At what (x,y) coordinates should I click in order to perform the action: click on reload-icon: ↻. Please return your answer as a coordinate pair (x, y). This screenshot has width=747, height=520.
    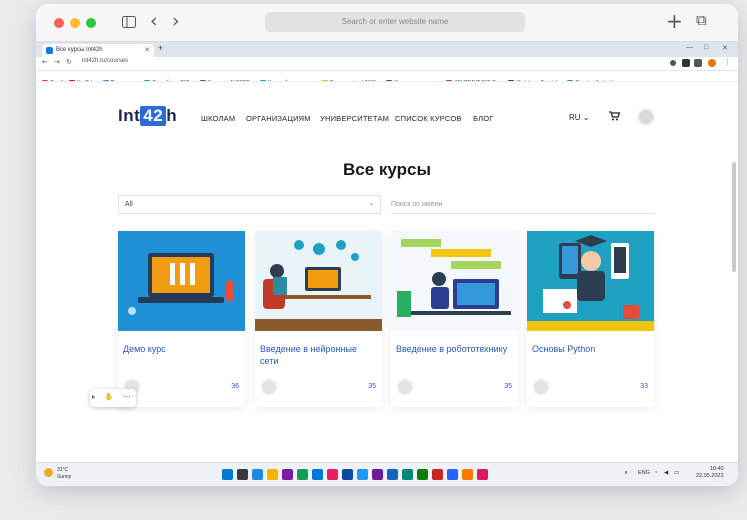
    Looking at the image, I should click on (69, 62).